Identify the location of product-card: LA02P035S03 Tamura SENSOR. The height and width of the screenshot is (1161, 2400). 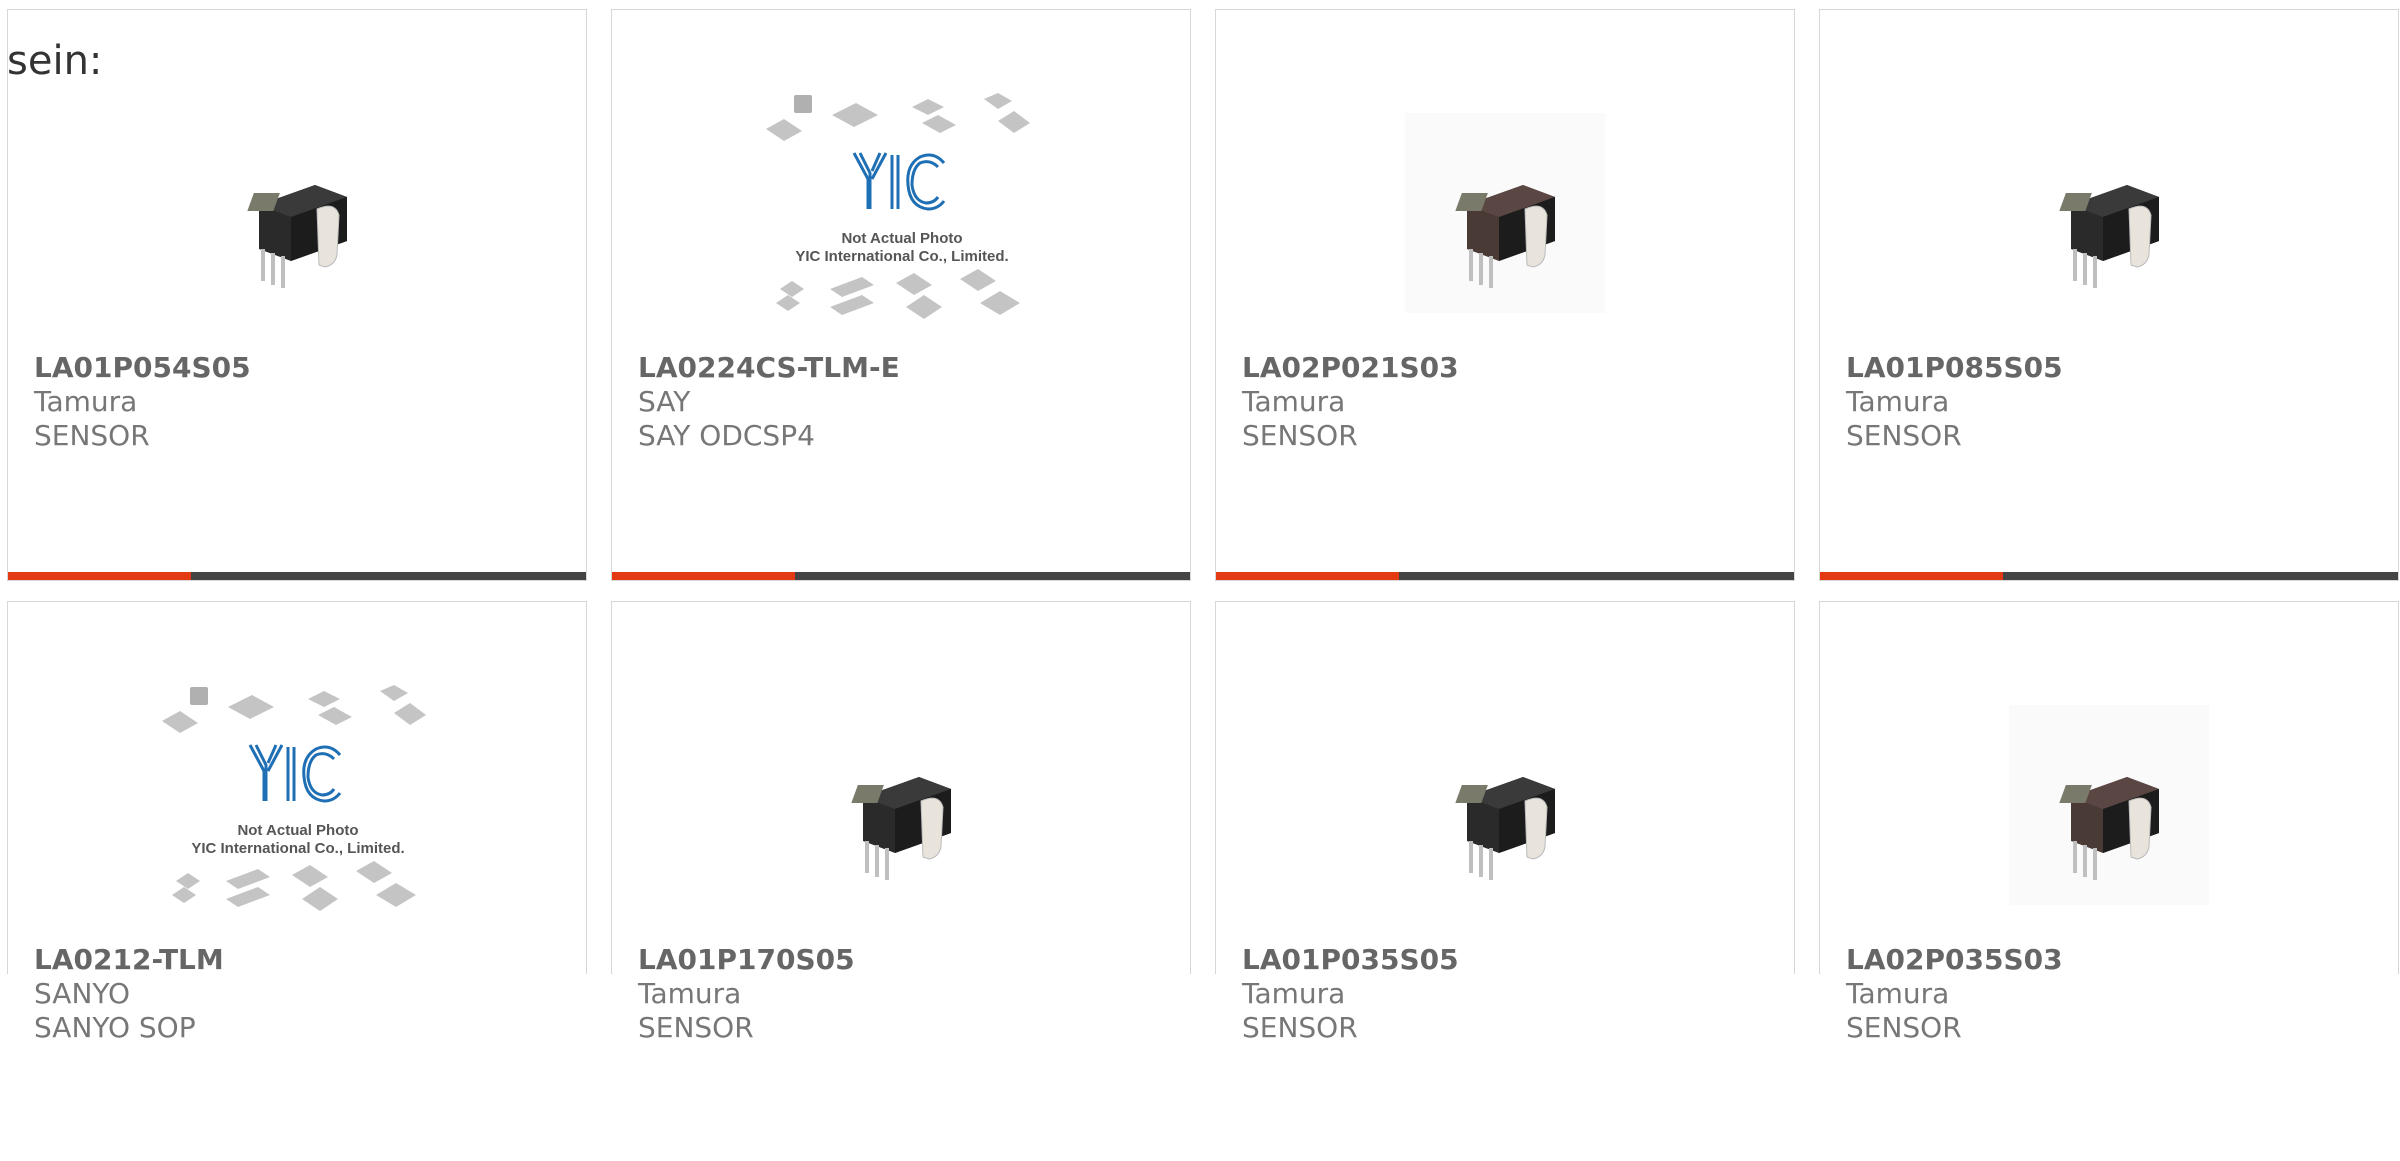
(2109, 822).